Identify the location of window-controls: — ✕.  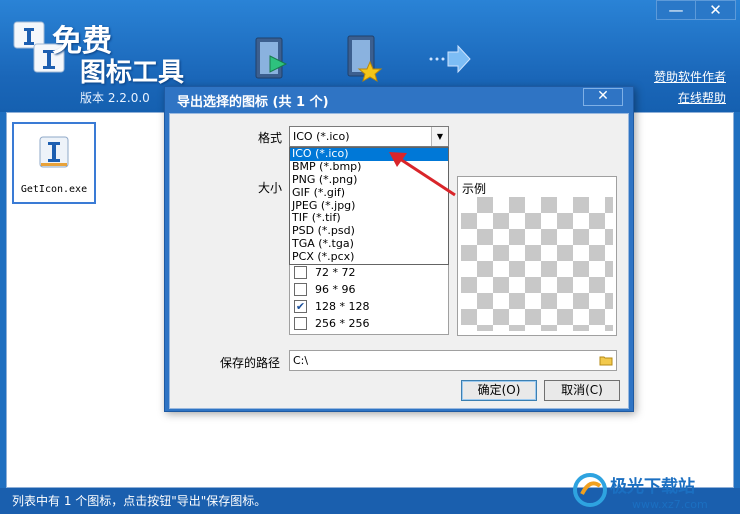
(696, 10).